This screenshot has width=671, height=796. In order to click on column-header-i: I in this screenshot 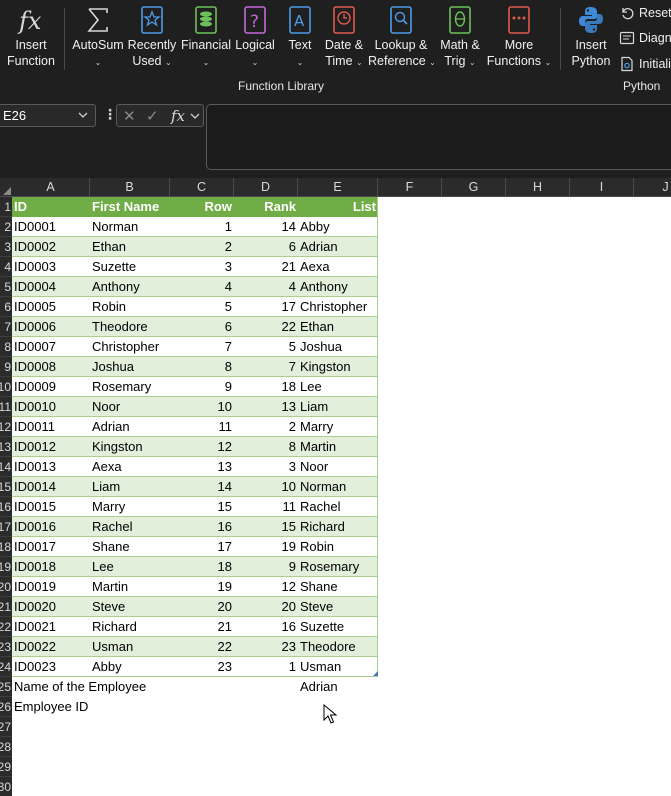, I will do `click(602, 187)`.